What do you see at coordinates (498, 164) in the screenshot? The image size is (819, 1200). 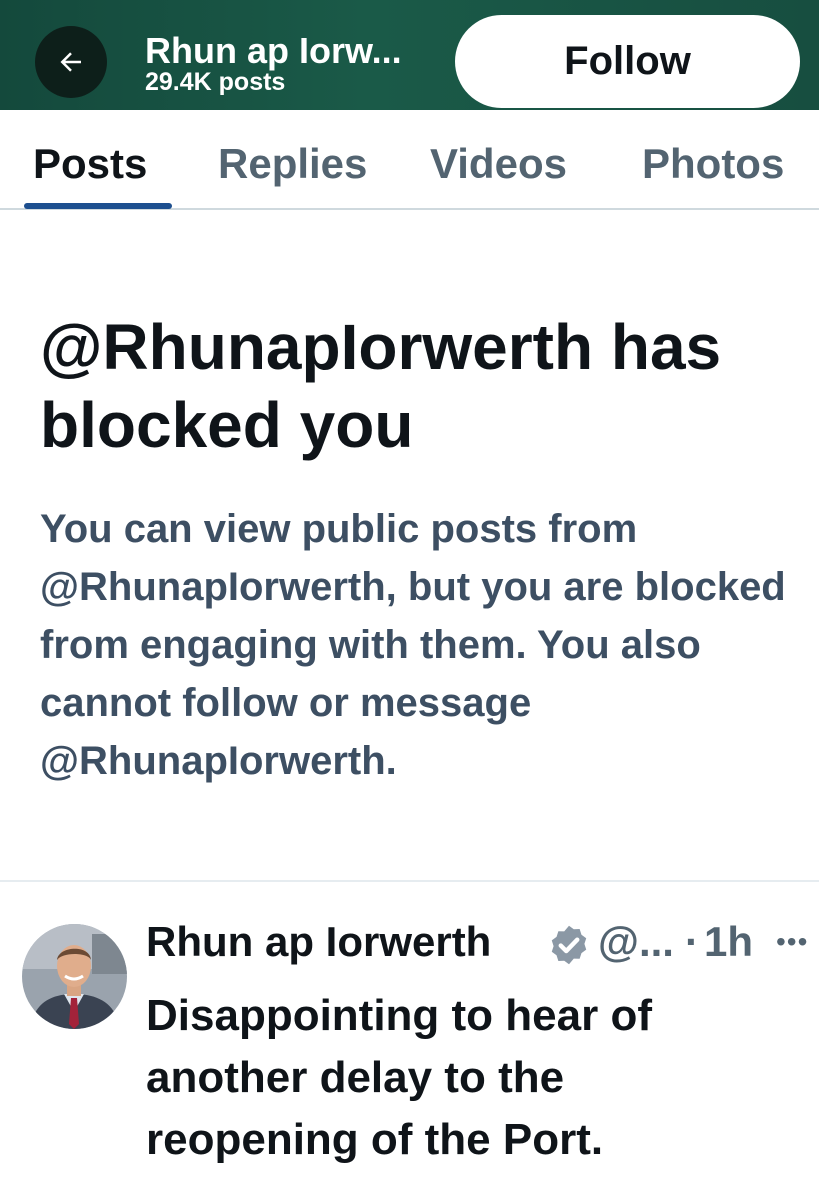 I see `tab-videos: Videos` at bounding box center [498, 164].